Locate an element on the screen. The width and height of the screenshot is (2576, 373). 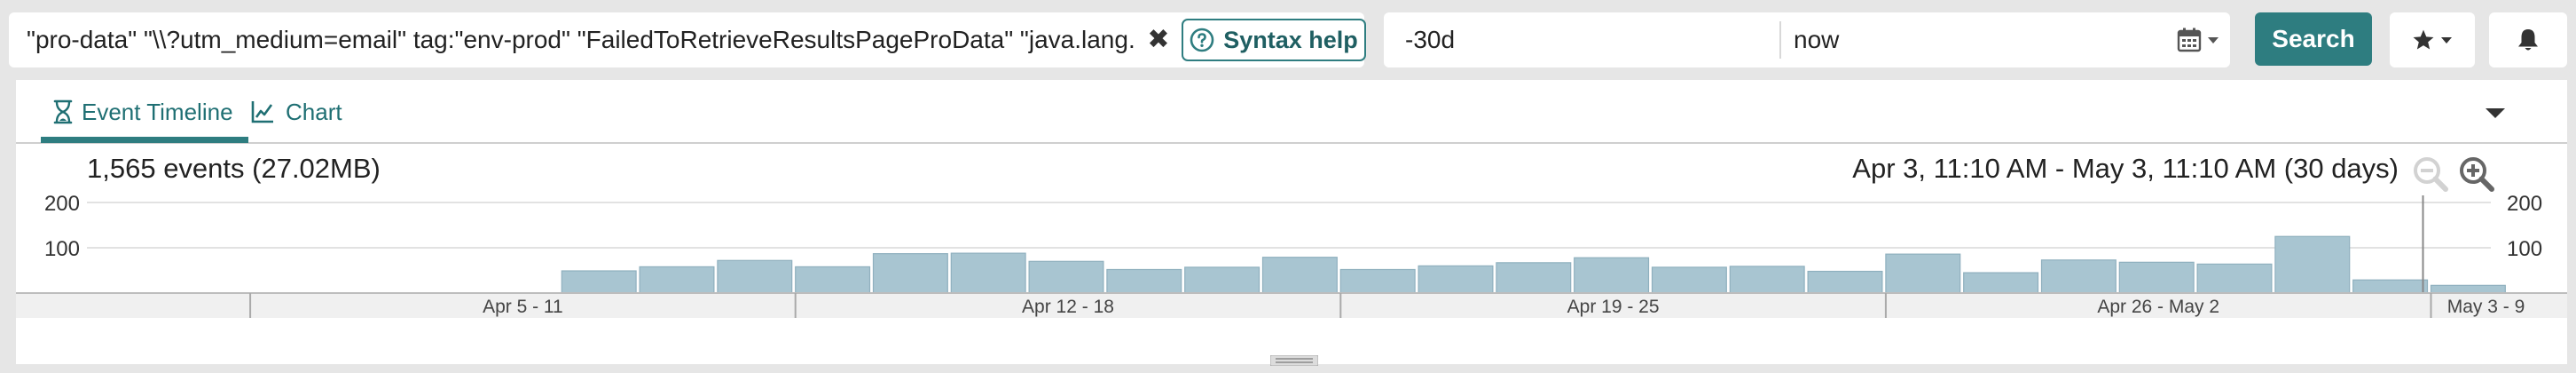
tab-event-timeline: Event Timeline is located at coordinates (144, 112).